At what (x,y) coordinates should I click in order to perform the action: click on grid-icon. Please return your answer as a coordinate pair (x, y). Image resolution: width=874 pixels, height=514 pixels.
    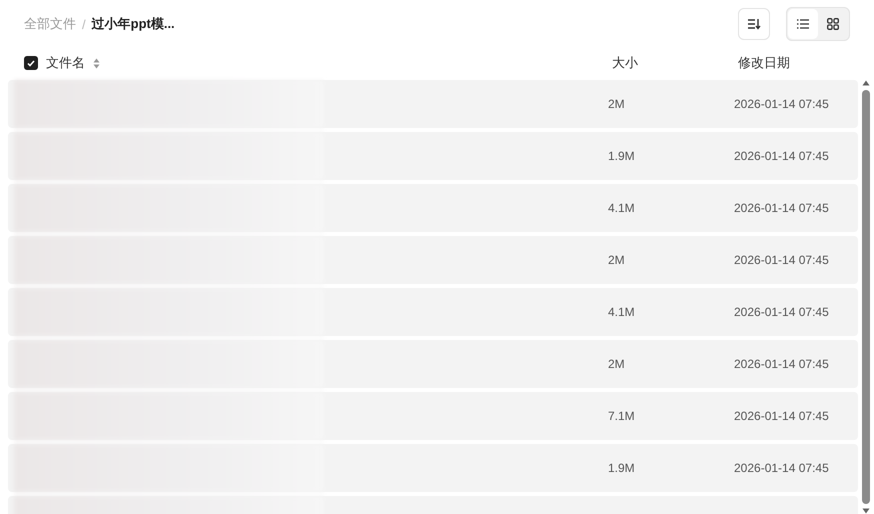
    Looking at the image, I should click on (833, 24).